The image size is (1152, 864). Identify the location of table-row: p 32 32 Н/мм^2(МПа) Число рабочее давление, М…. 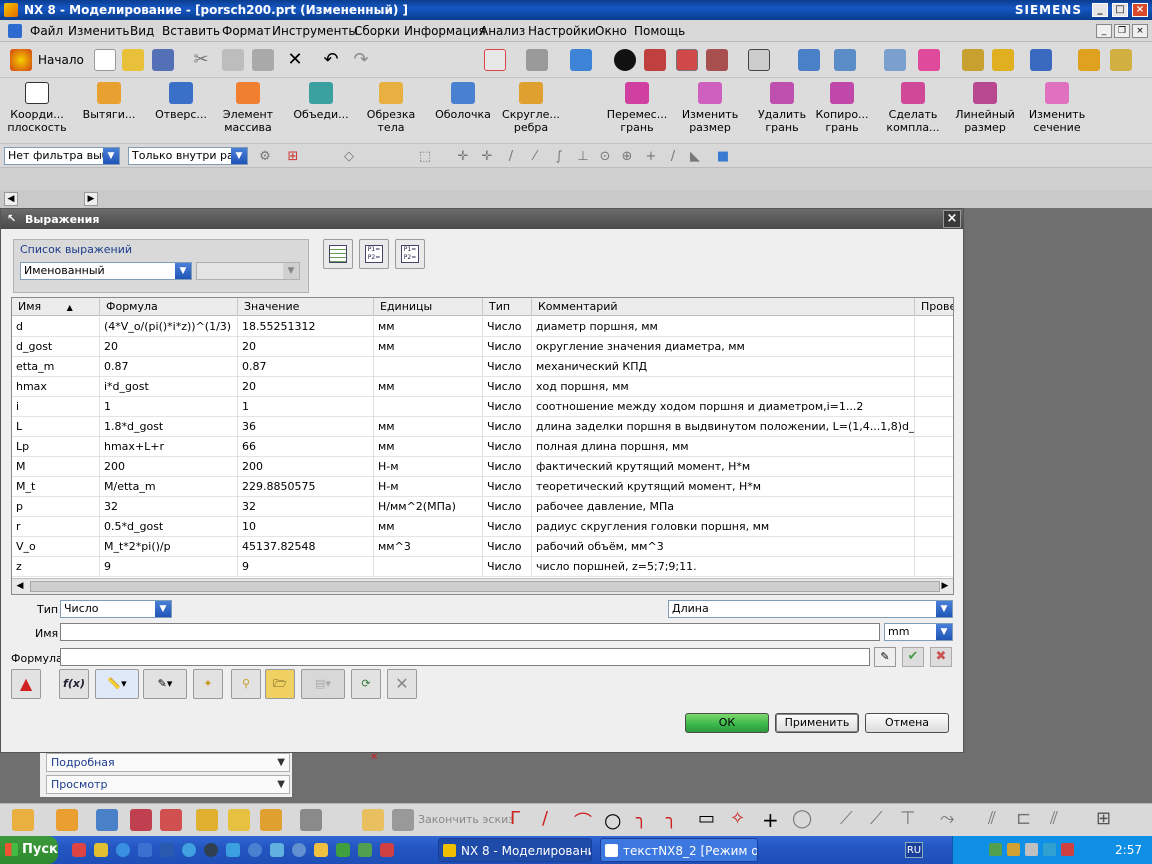
(482, 507).